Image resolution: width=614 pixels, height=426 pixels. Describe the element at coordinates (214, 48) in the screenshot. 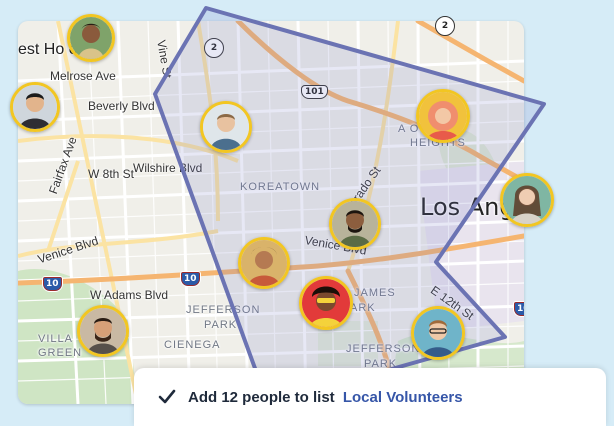

I see `ca-2-shield: 2` at that location.